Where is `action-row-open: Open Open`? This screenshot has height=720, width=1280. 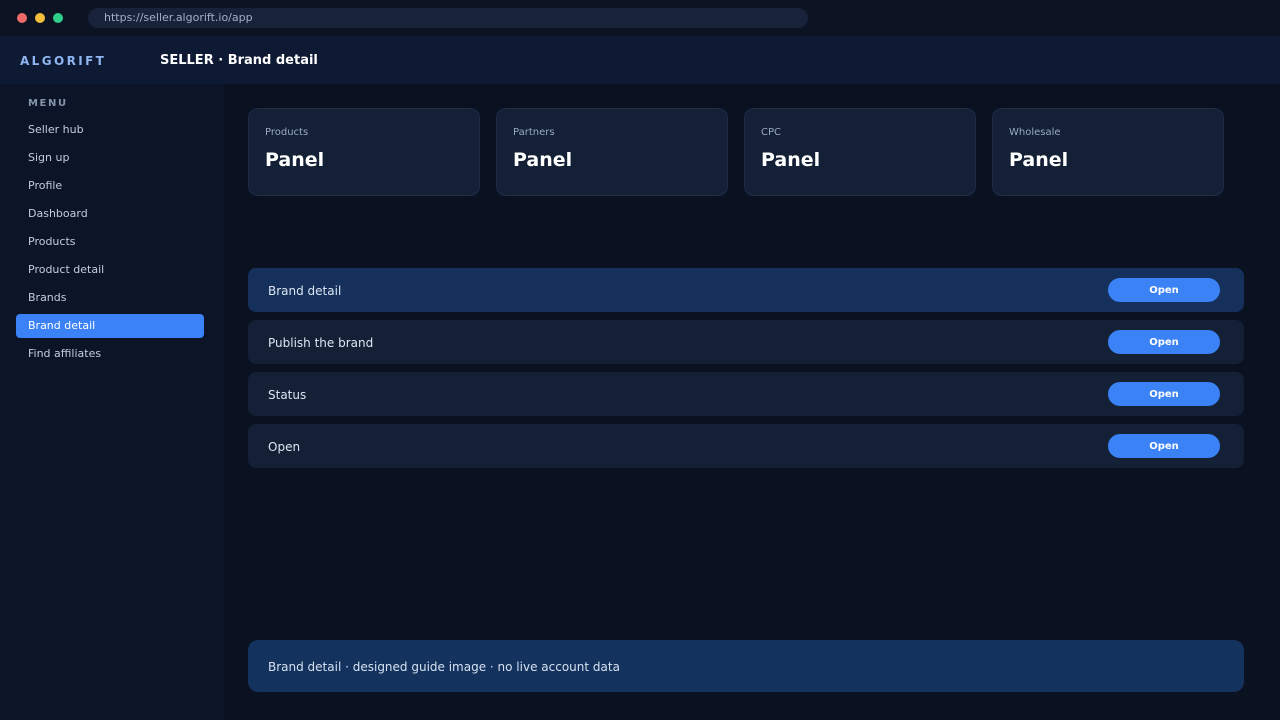
action-row-open: Open Open is located at coordinates (746, 446).